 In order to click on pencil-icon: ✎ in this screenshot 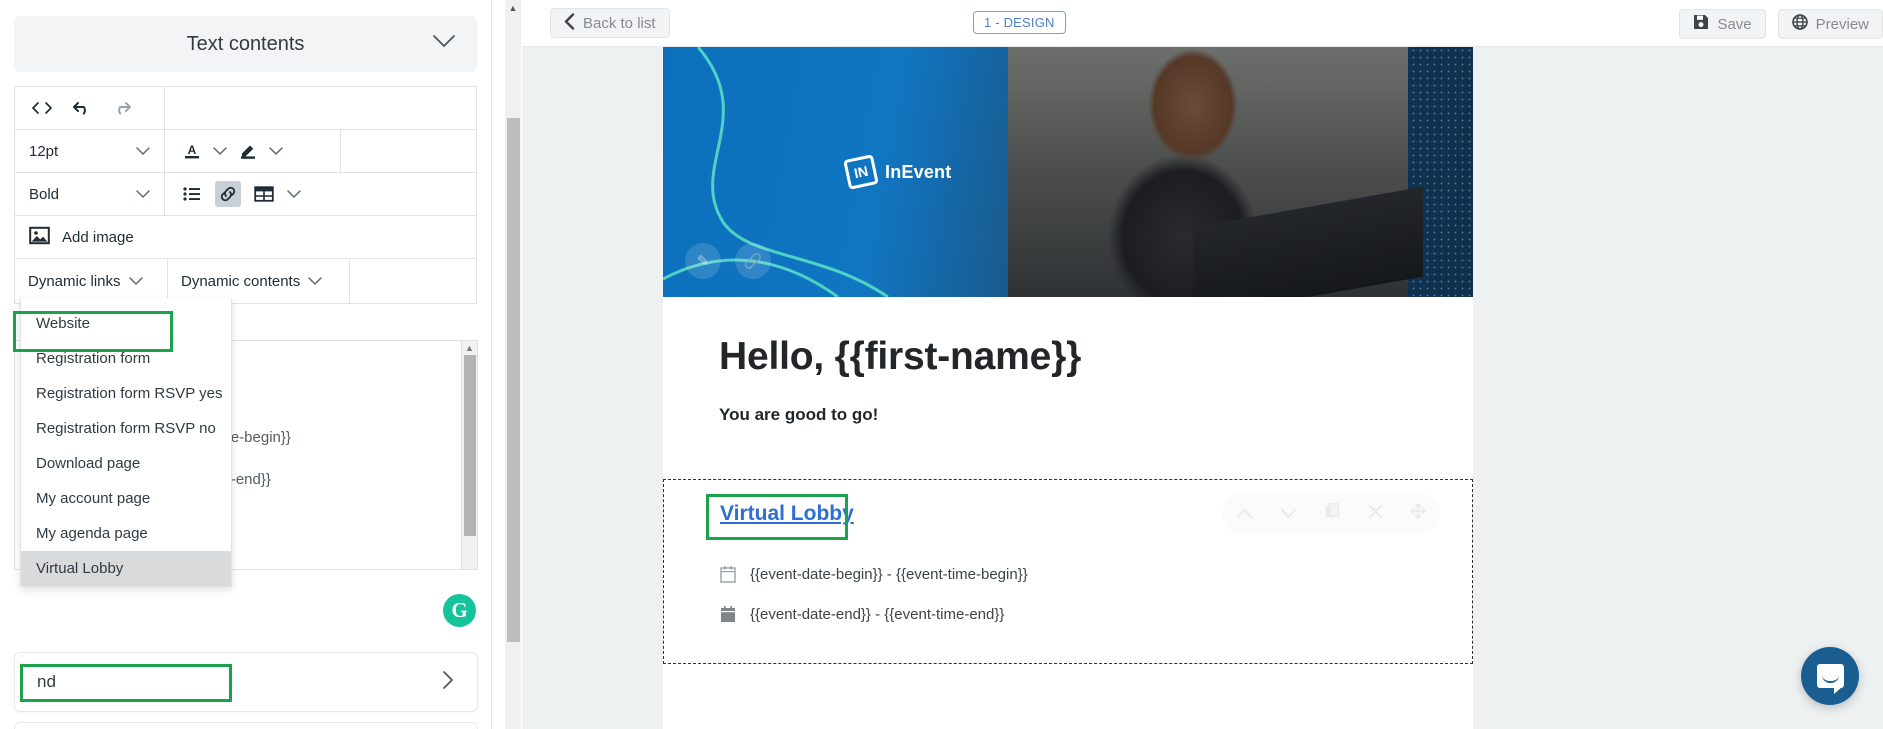, I will do `click(703, 261)`.